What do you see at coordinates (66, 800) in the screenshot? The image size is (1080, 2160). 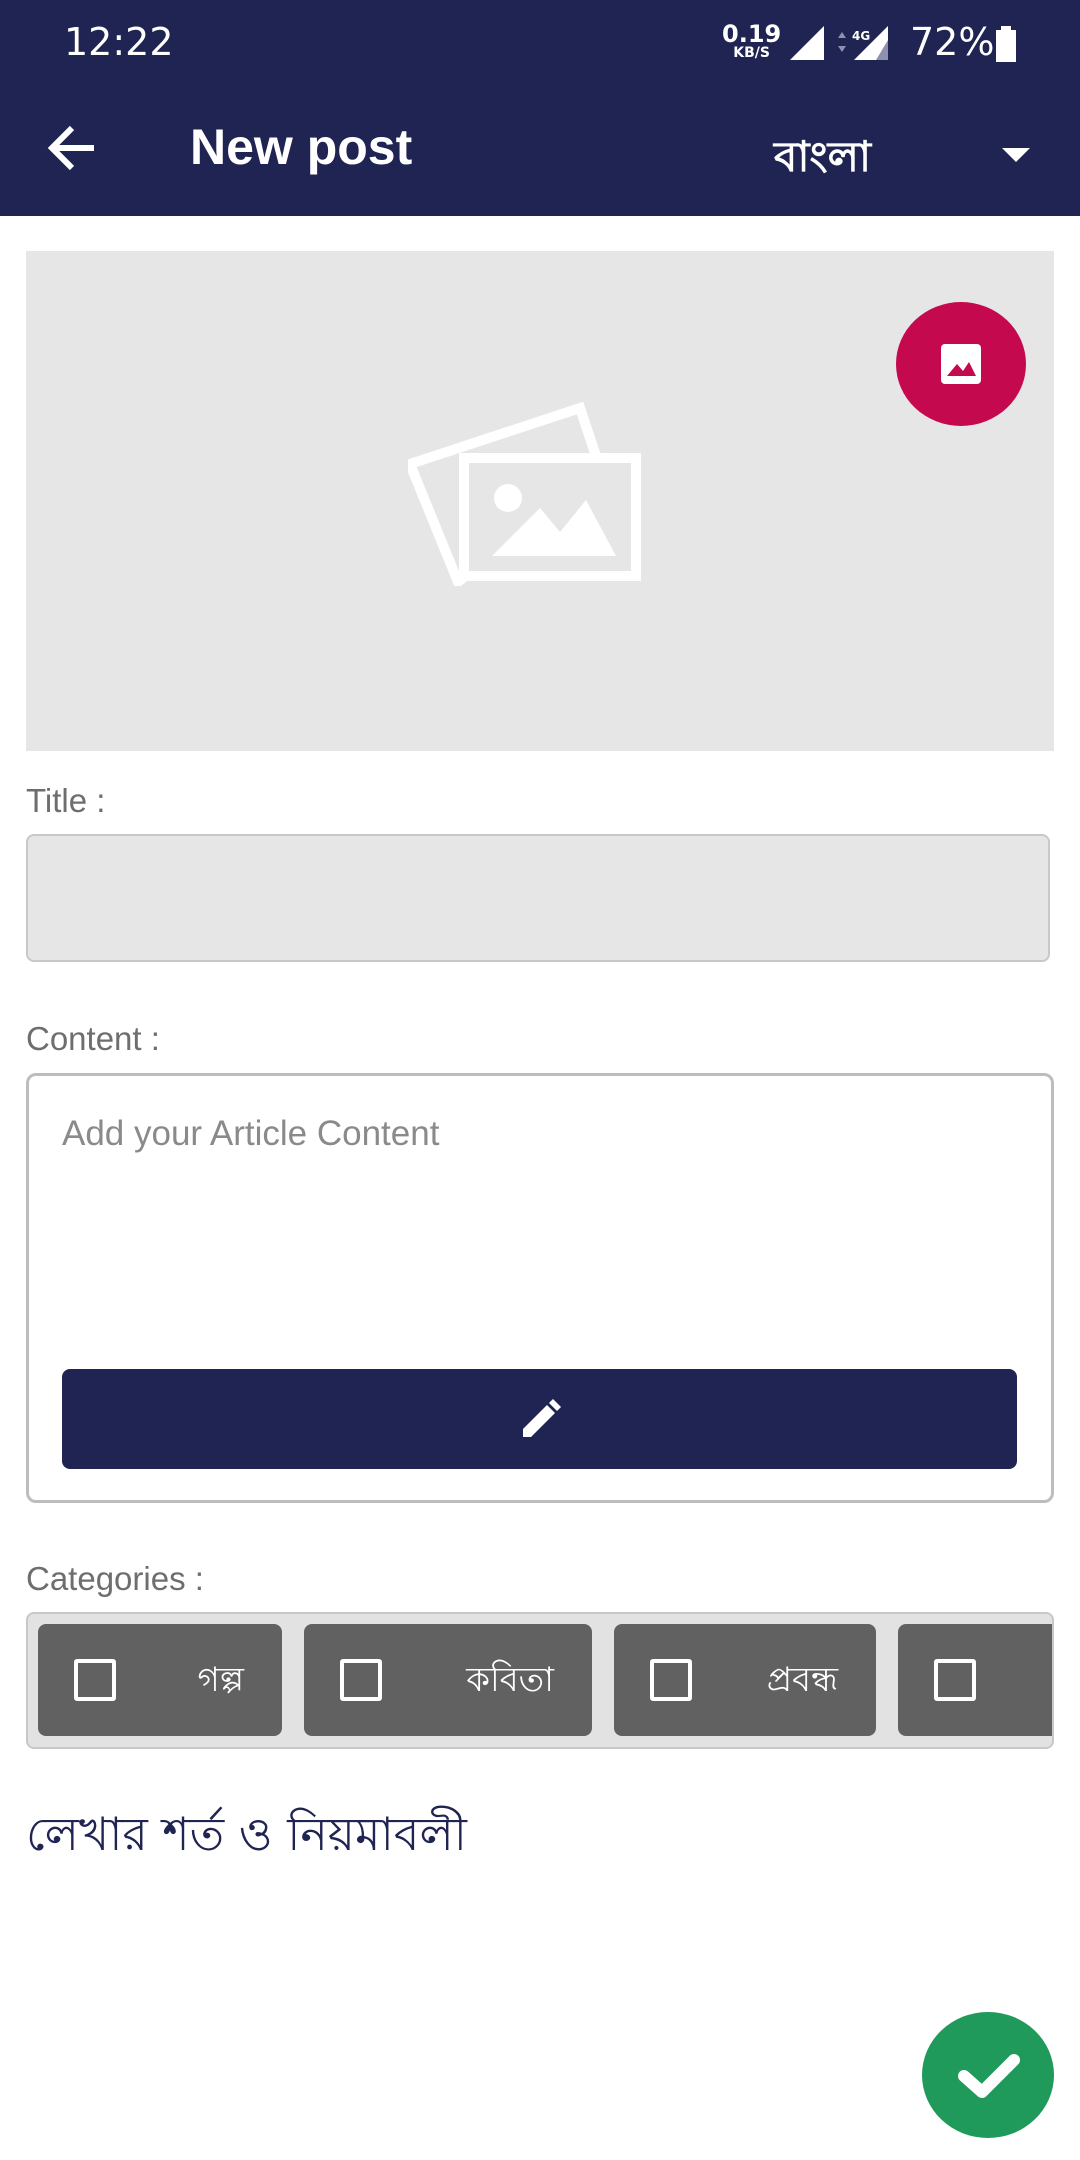 I see `title-label: Title :` at bounding box center [66, 800].